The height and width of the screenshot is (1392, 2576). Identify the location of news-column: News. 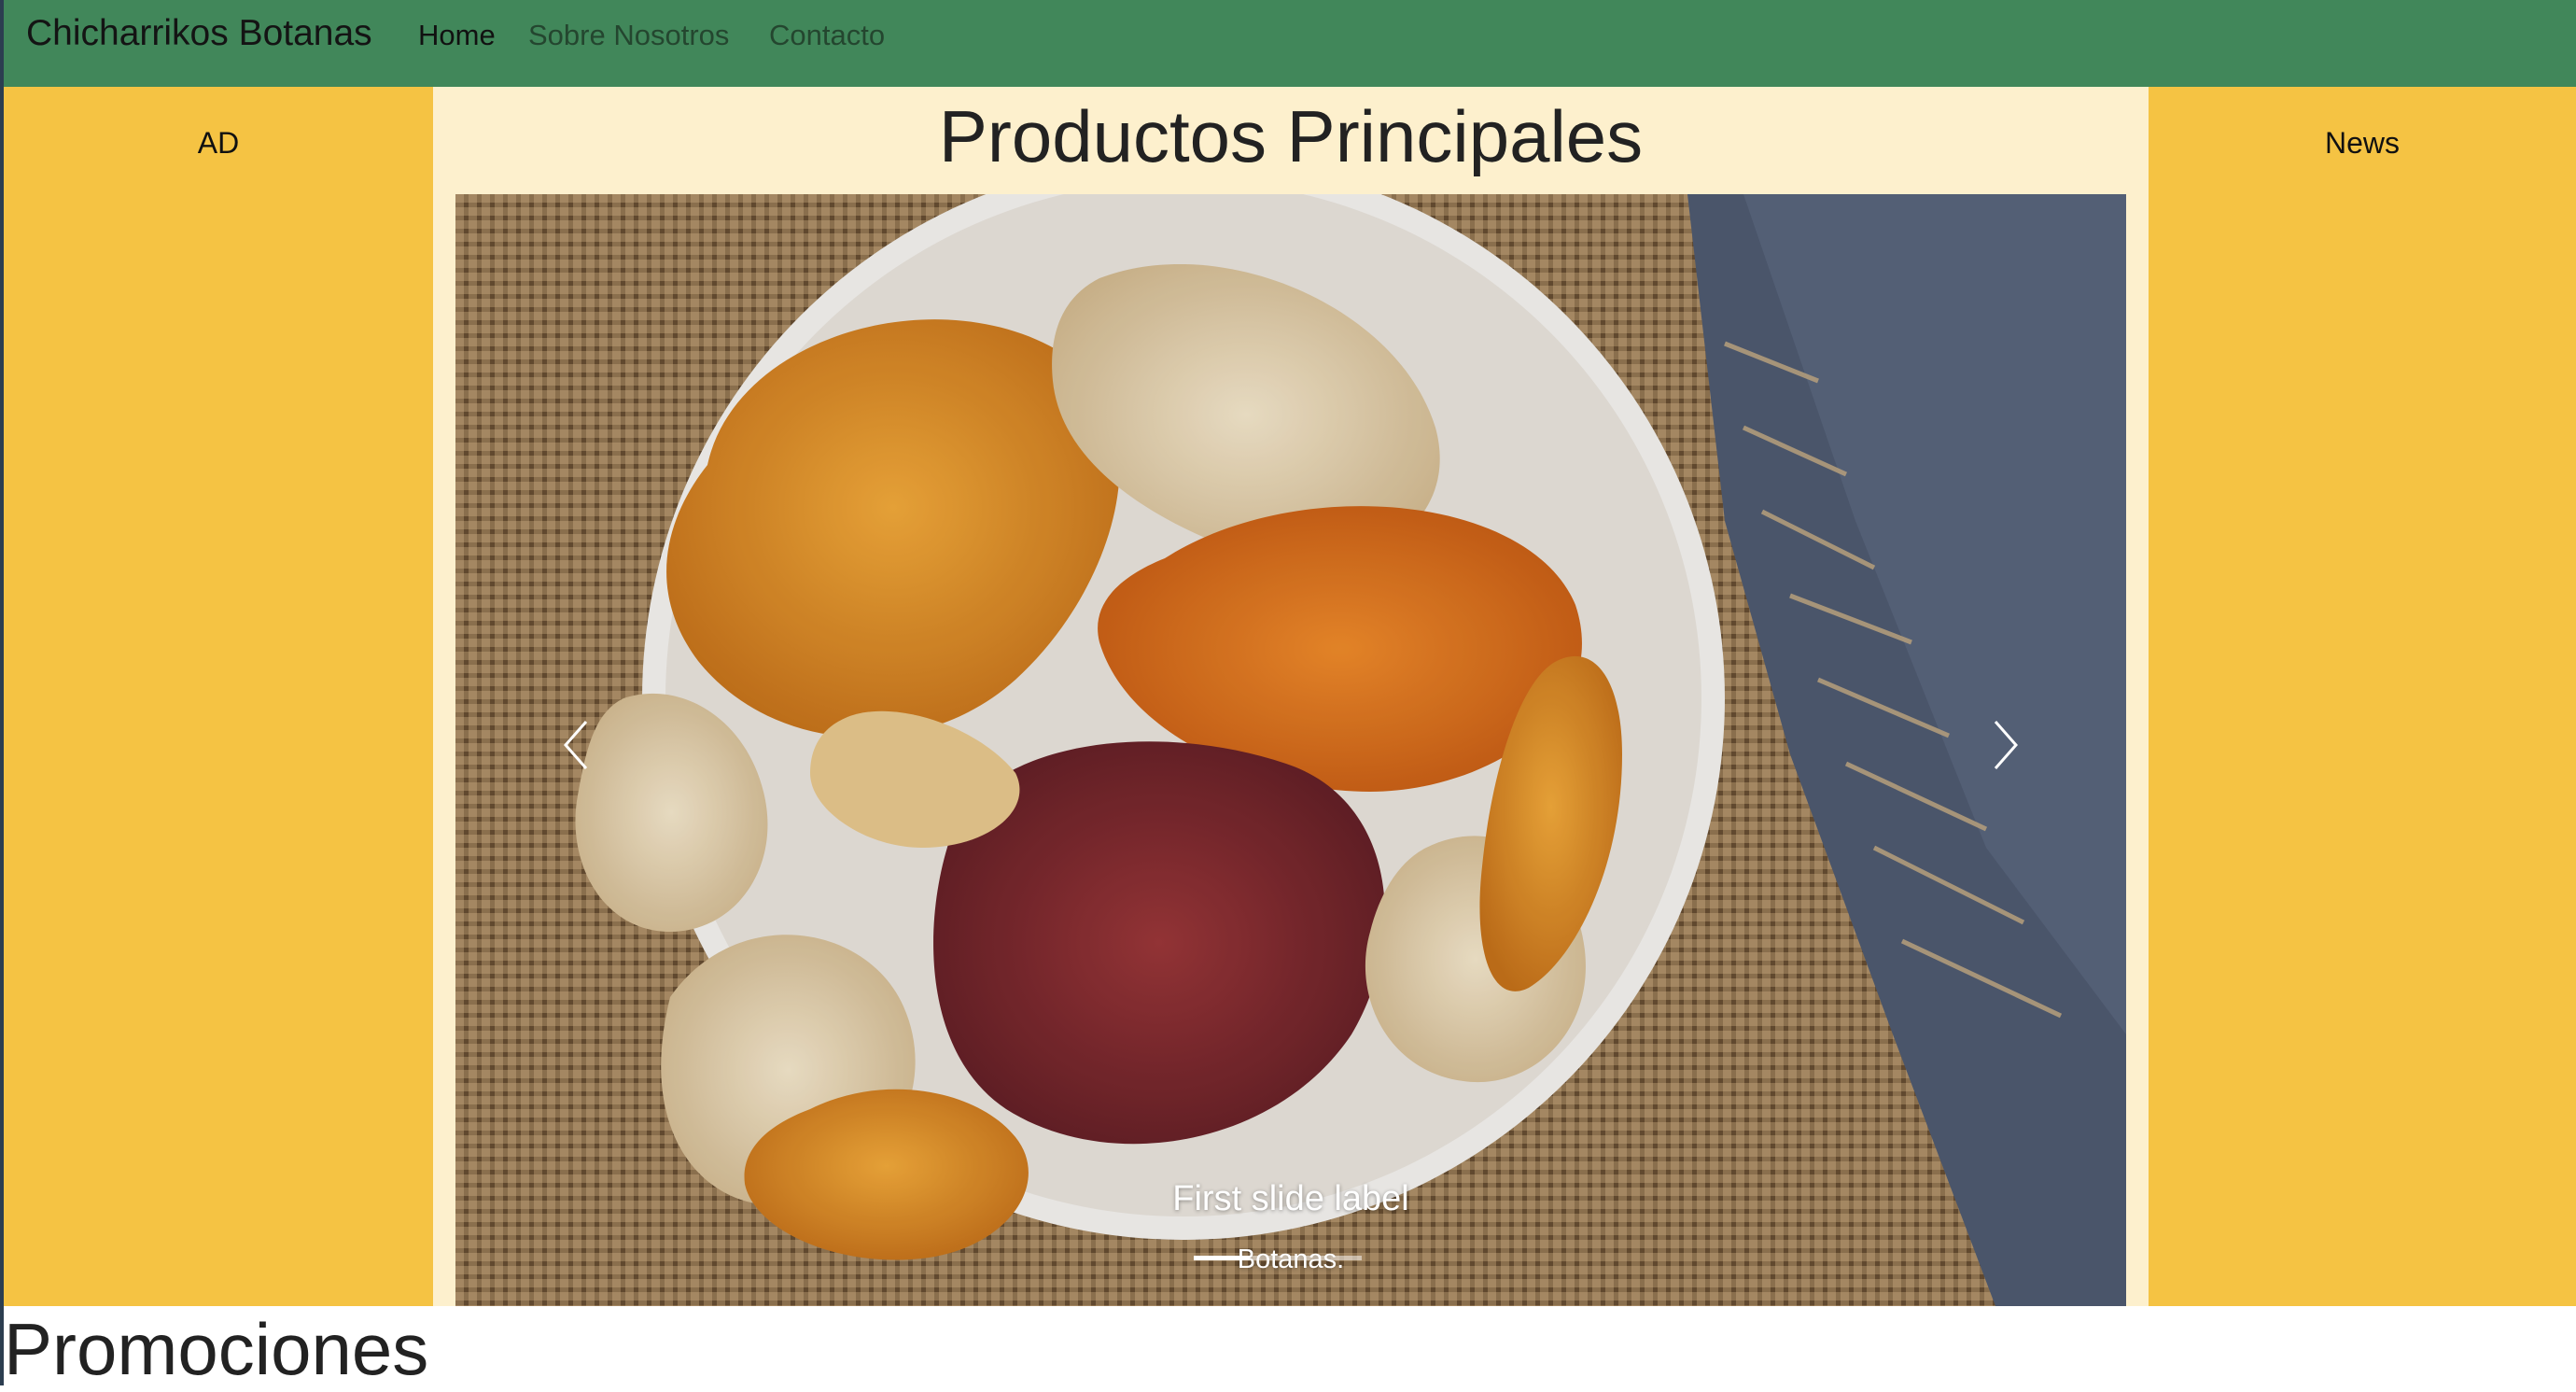
(2362, 696).